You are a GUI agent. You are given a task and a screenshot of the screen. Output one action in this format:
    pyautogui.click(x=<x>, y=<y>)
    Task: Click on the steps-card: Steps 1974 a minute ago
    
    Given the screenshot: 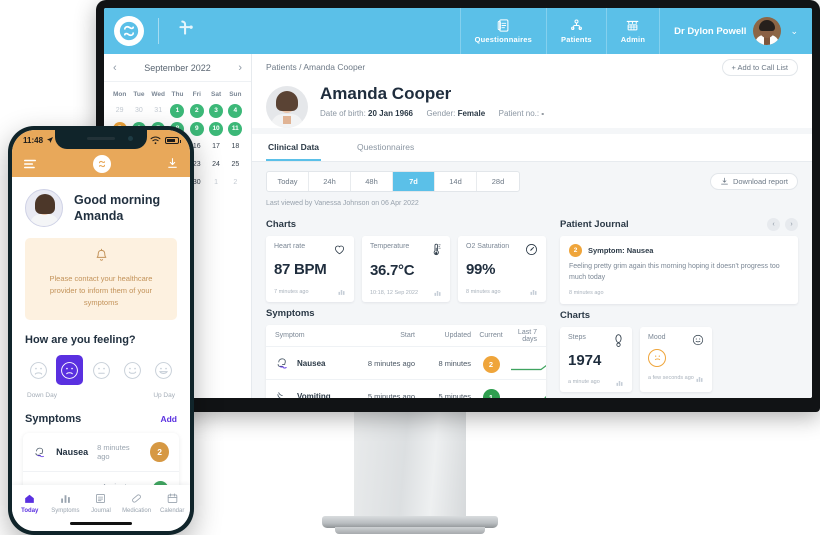 What is the action you would take?
    pyautogui.click(x=596, y=359)
    